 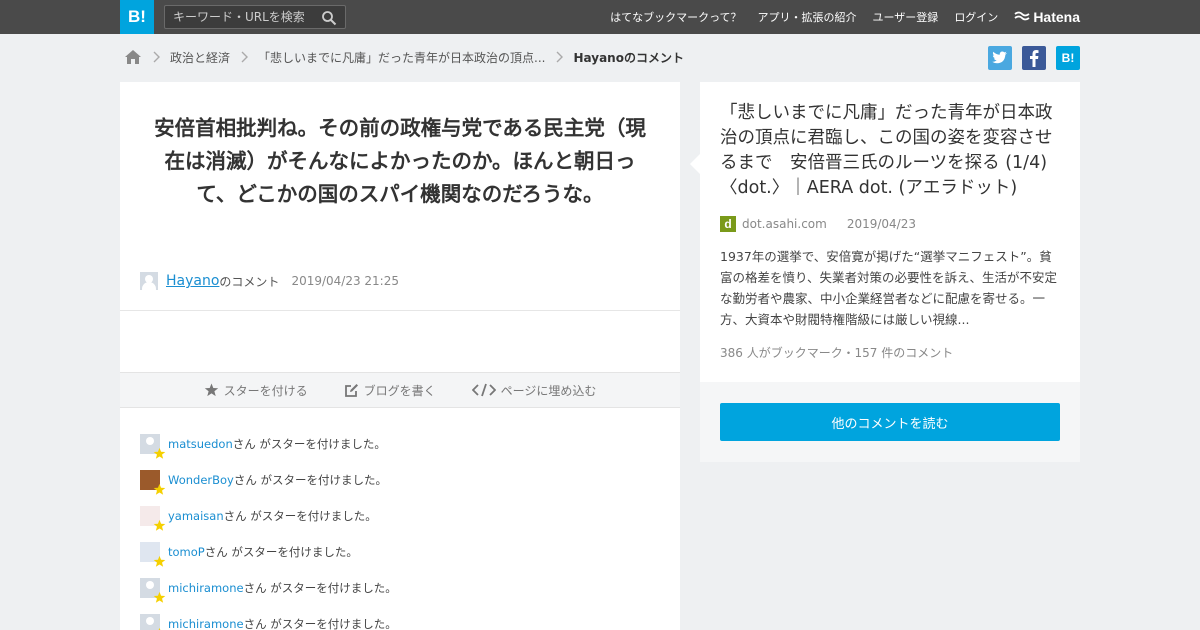 I want to click on list-item: tomoP さん がスターを付けました。, so click(x=400, y=552).